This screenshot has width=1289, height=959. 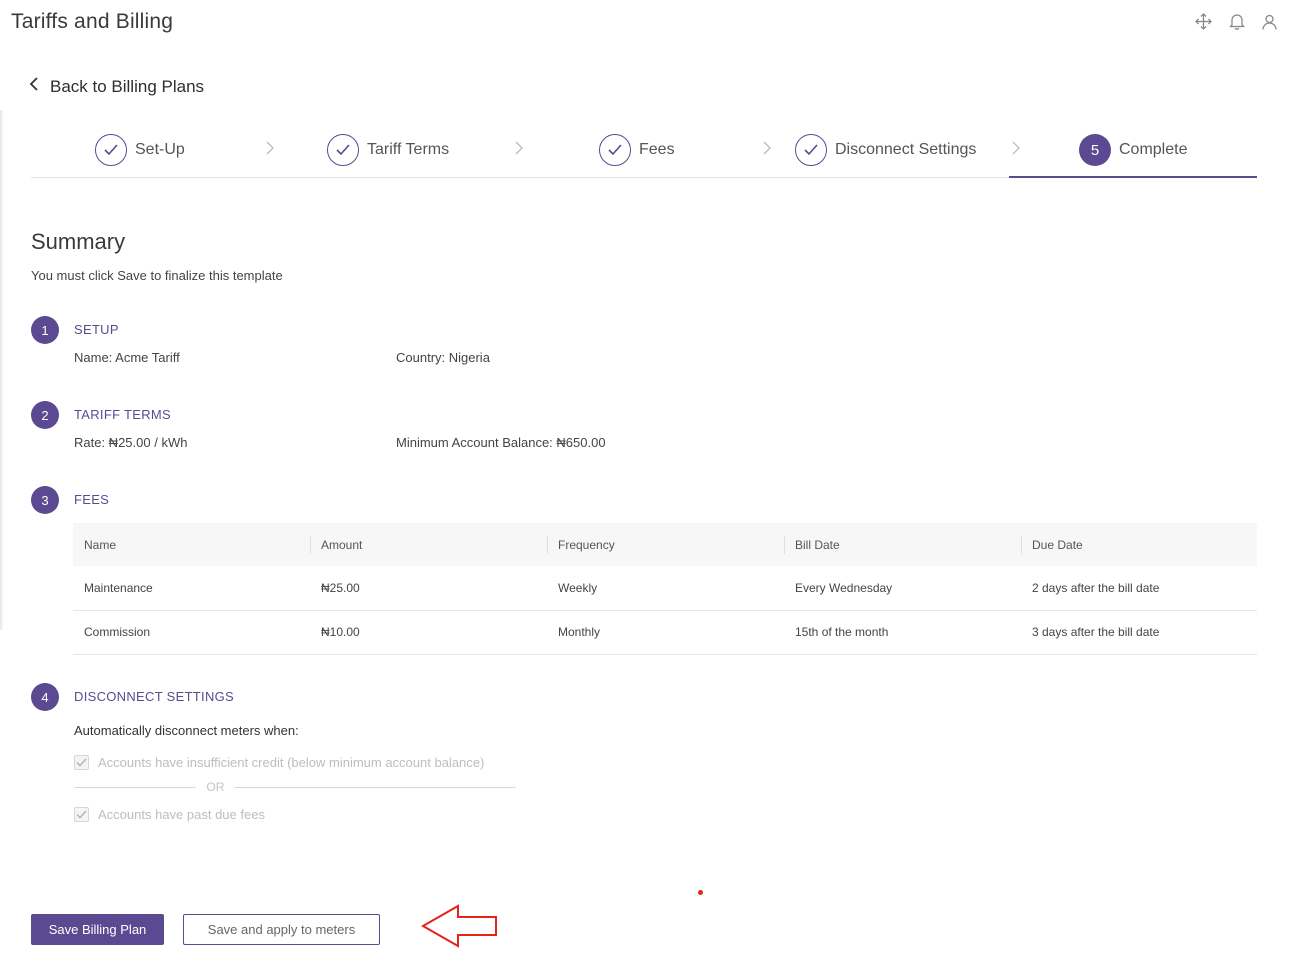 I want to click on back-link-label: Back to Billing Plans, so click(x=127, y=86).